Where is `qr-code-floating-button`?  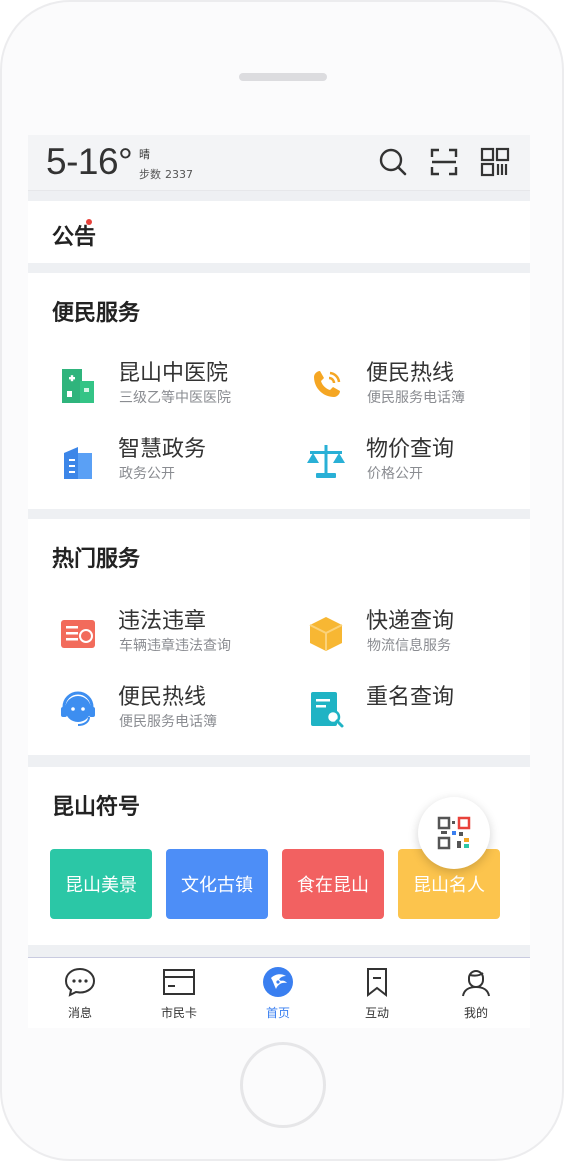
qr-code-floating-button is located at coordinates (454, 833).